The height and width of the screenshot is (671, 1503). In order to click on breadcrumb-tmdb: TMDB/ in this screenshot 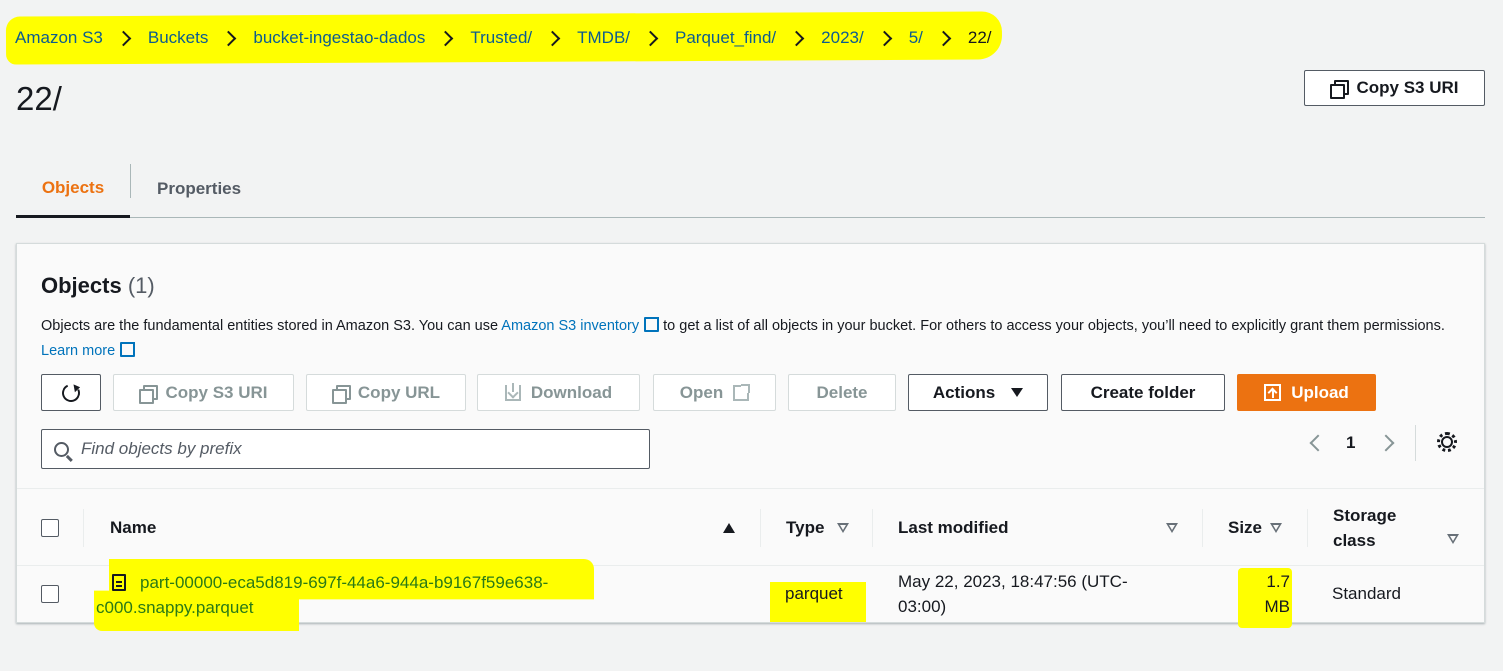, I will do `click(603, 38)`.